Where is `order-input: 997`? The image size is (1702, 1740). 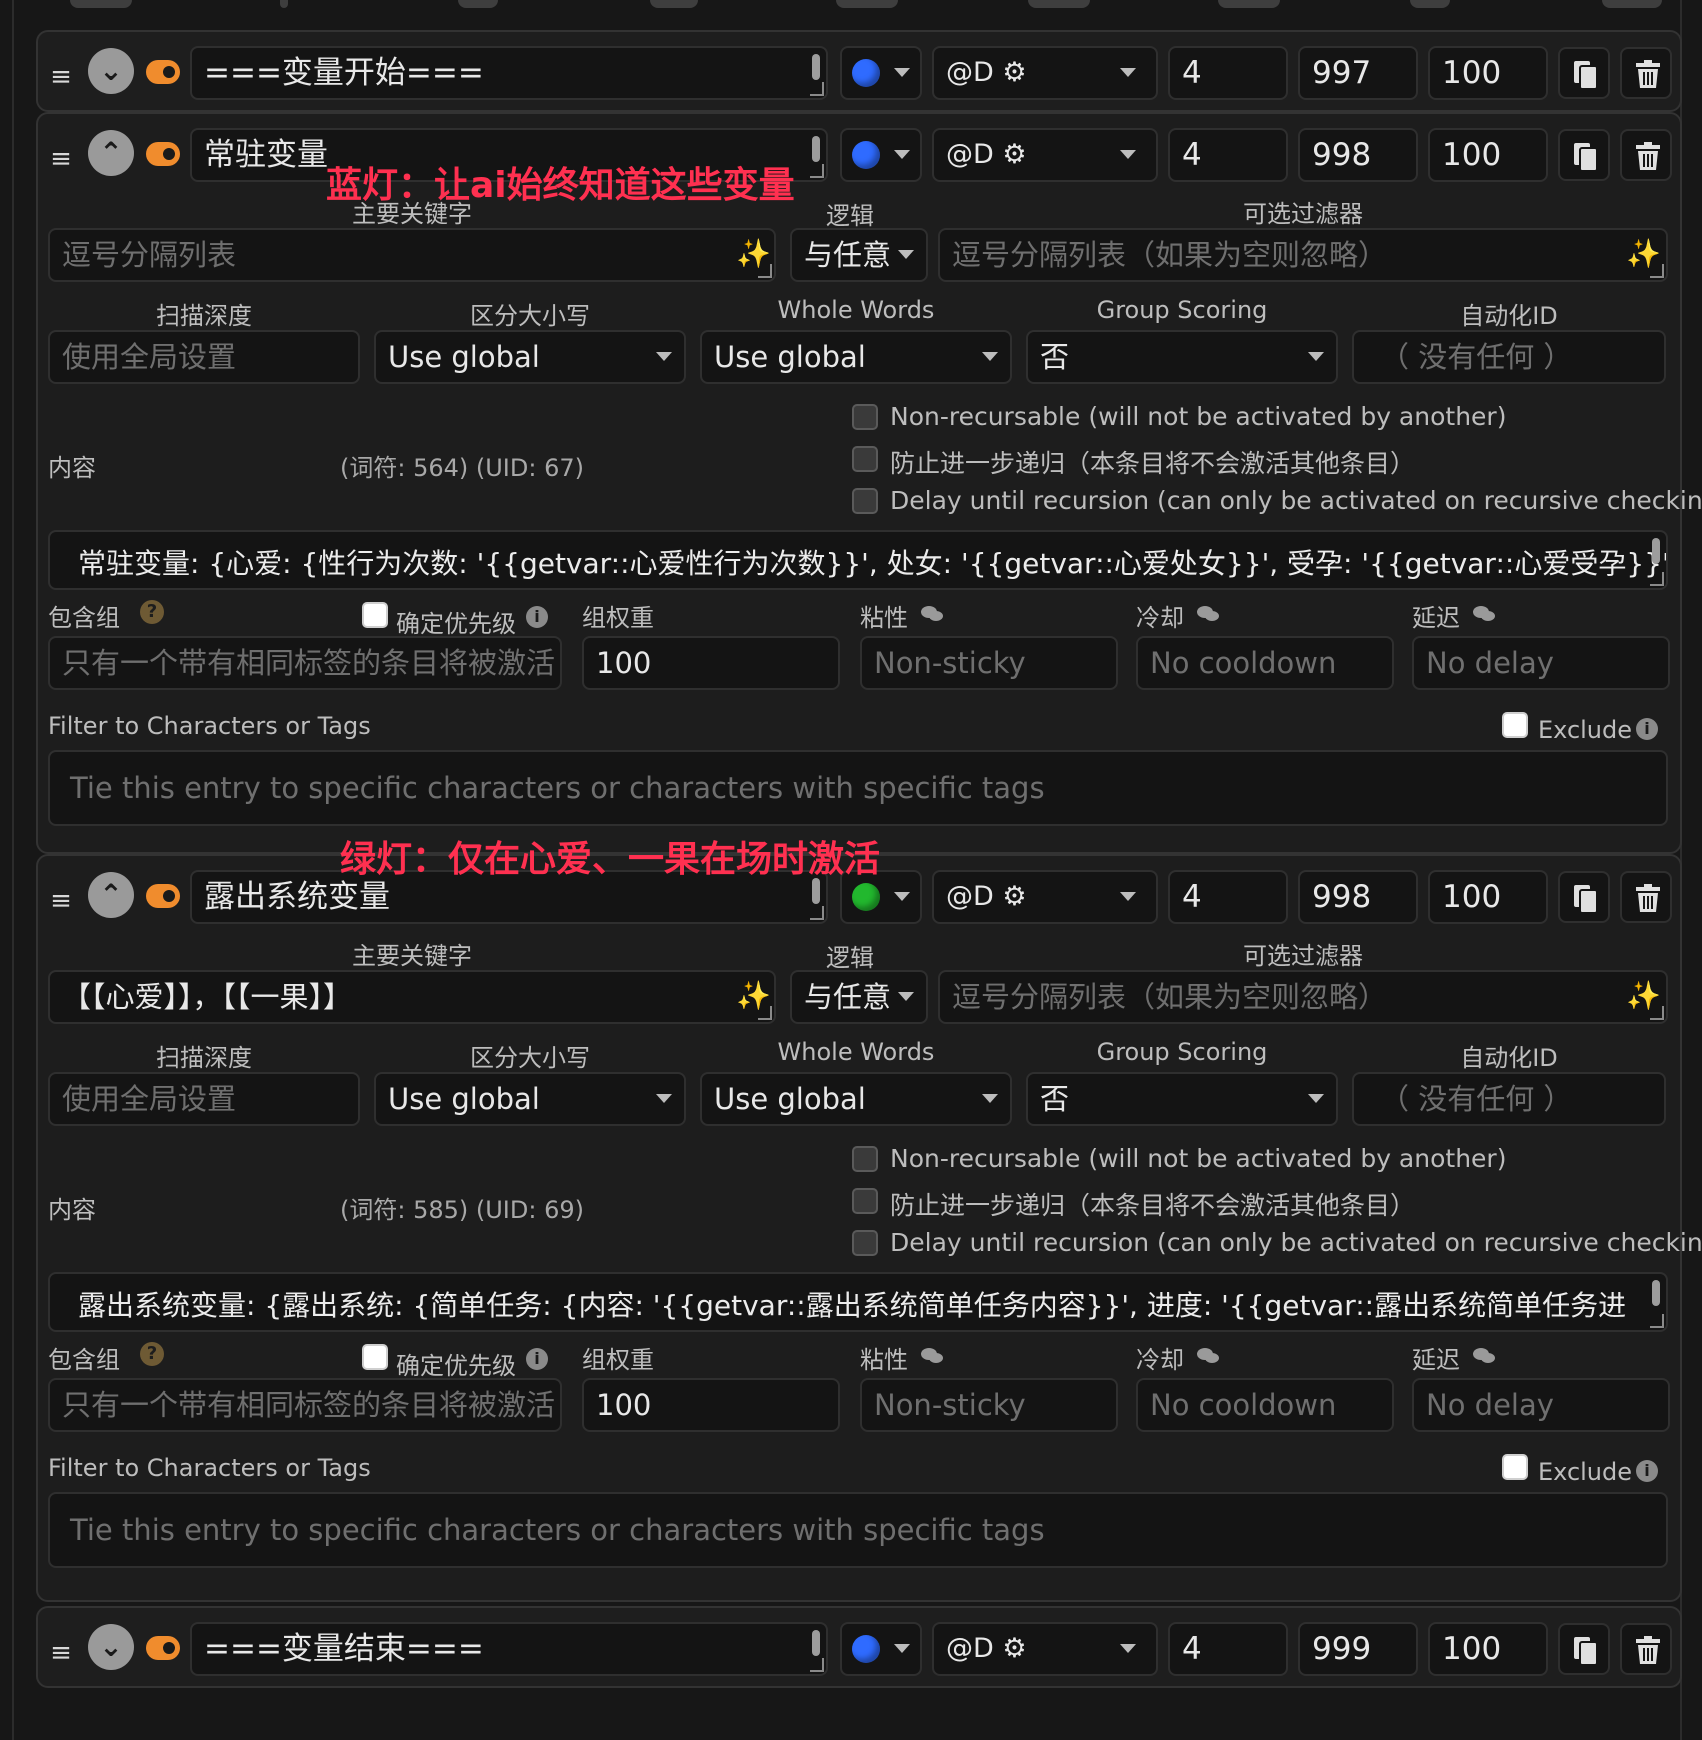
order-input: 997 is located at coordinates (1358, 73).